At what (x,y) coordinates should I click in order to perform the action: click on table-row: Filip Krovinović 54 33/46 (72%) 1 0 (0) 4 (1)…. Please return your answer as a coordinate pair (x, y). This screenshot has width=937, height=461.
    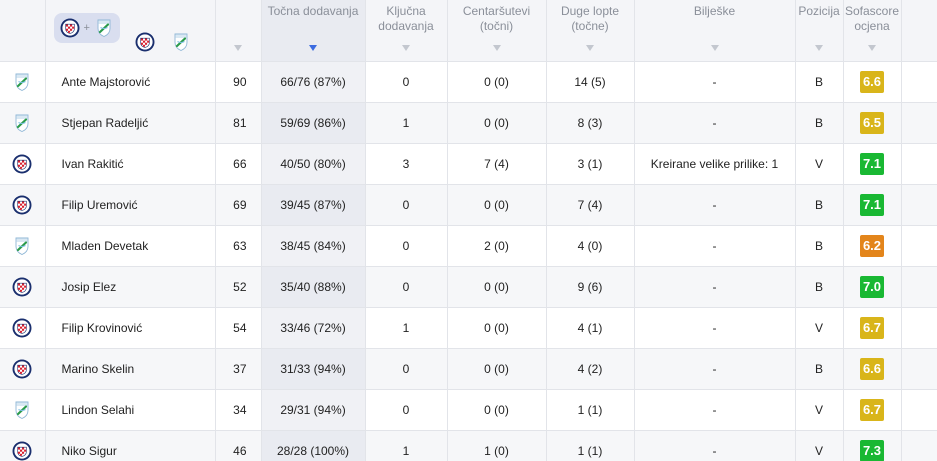
    Looking at the image, I should click on (468, 328).